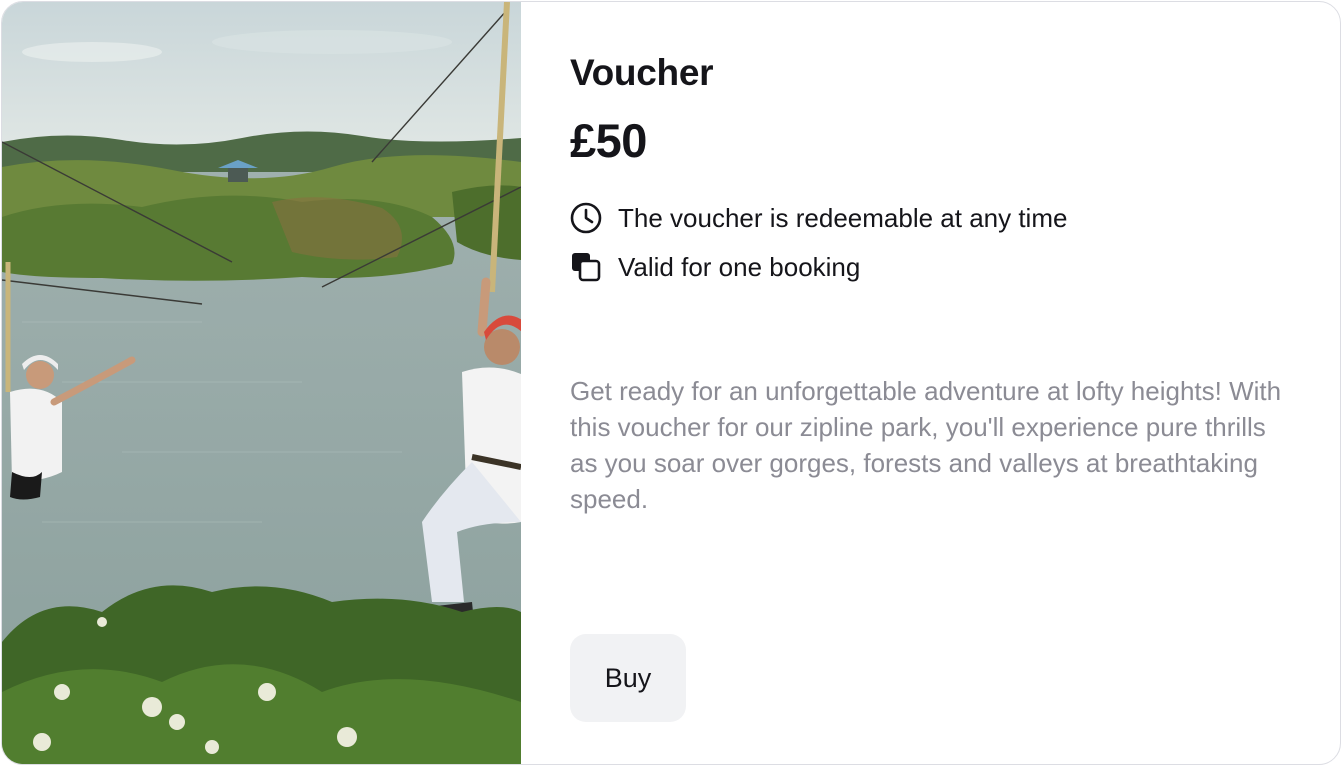 This screenshot has height=768, width=1344. Describe the element at coordinates (586, 267) in the screenshot. I see `copy-icon` at that location.